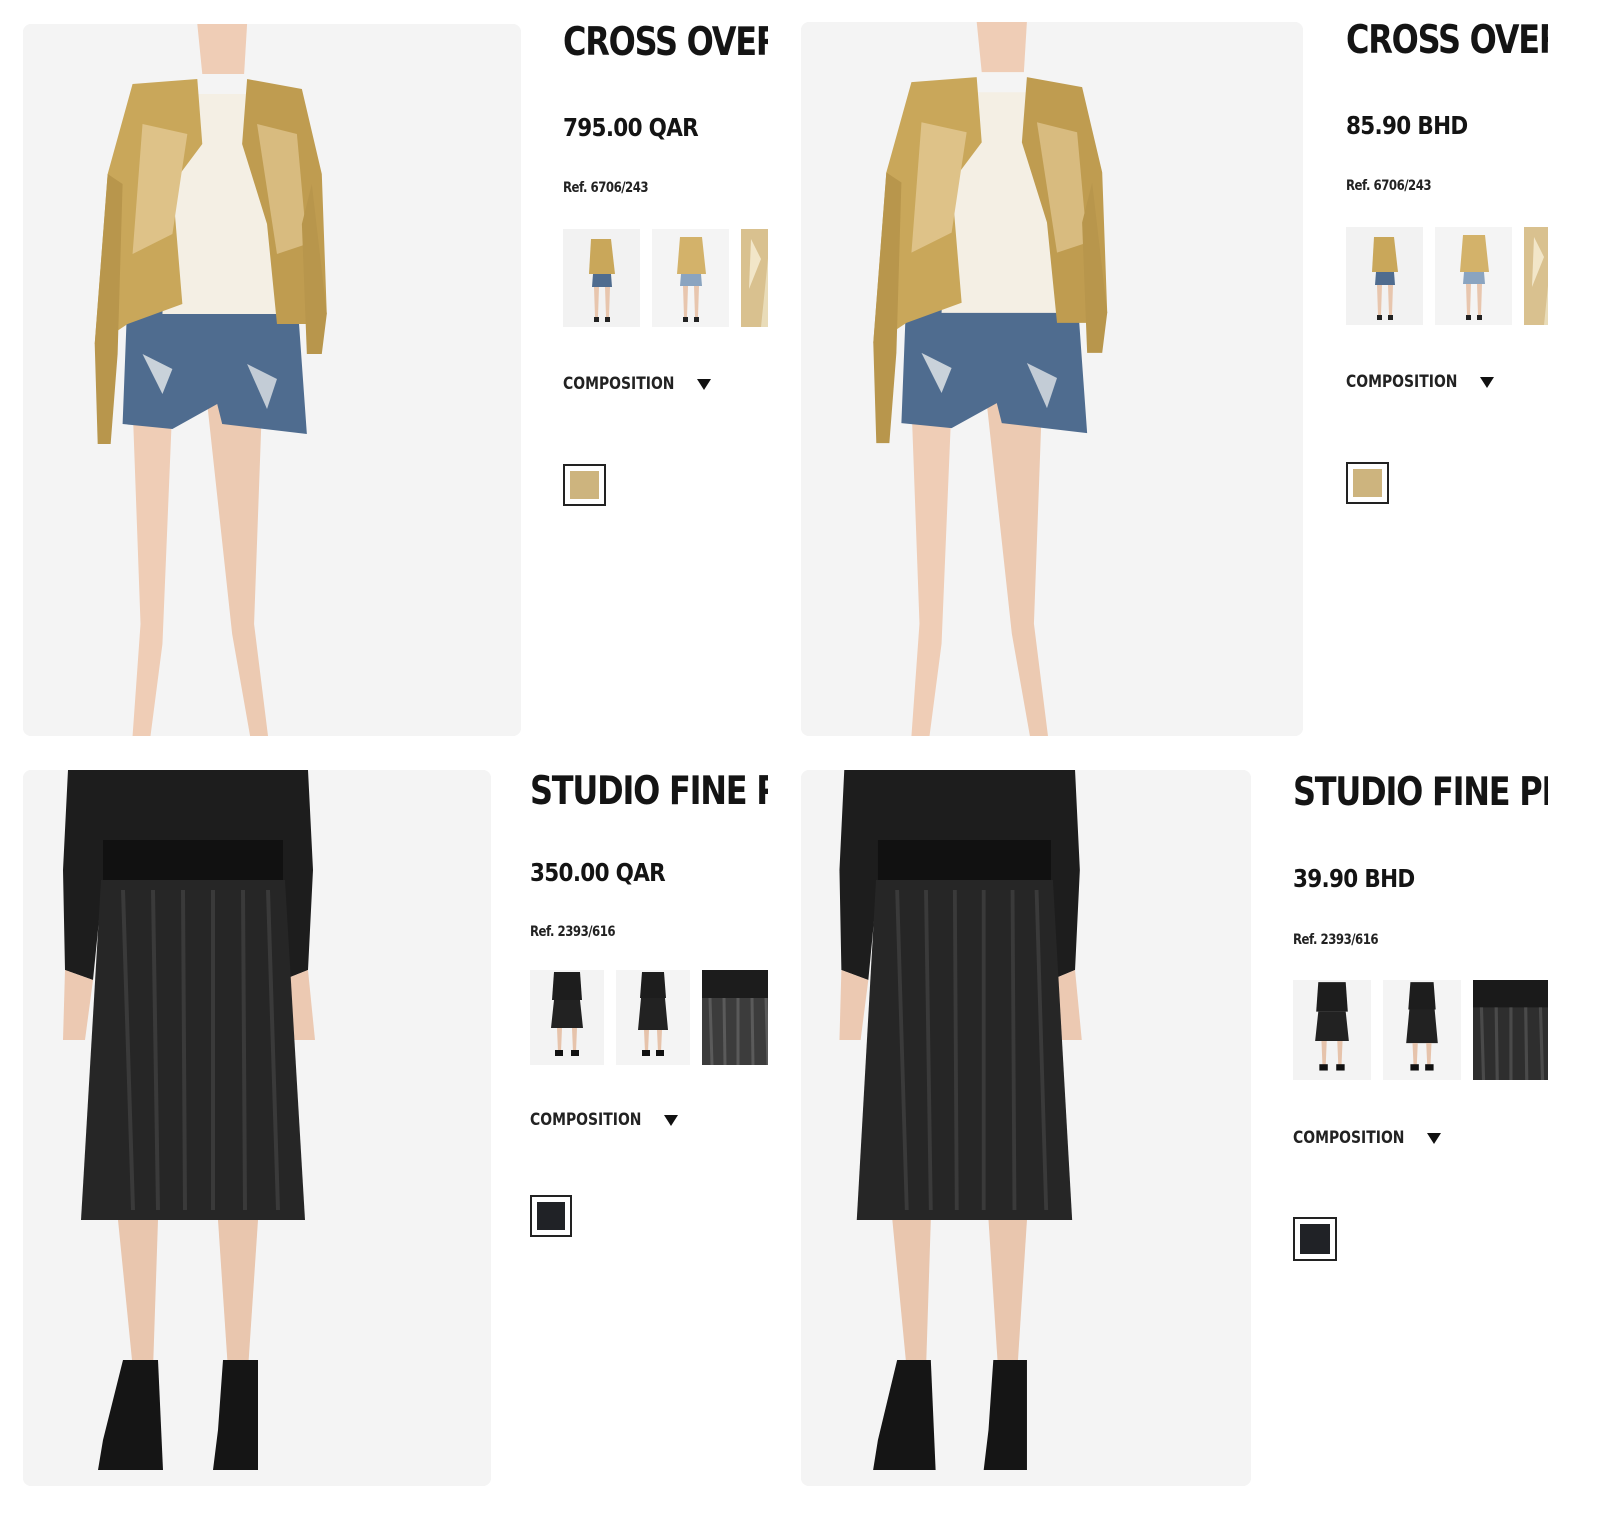  I want to click on product-price: 350.00 QAR, so click(598, 872).